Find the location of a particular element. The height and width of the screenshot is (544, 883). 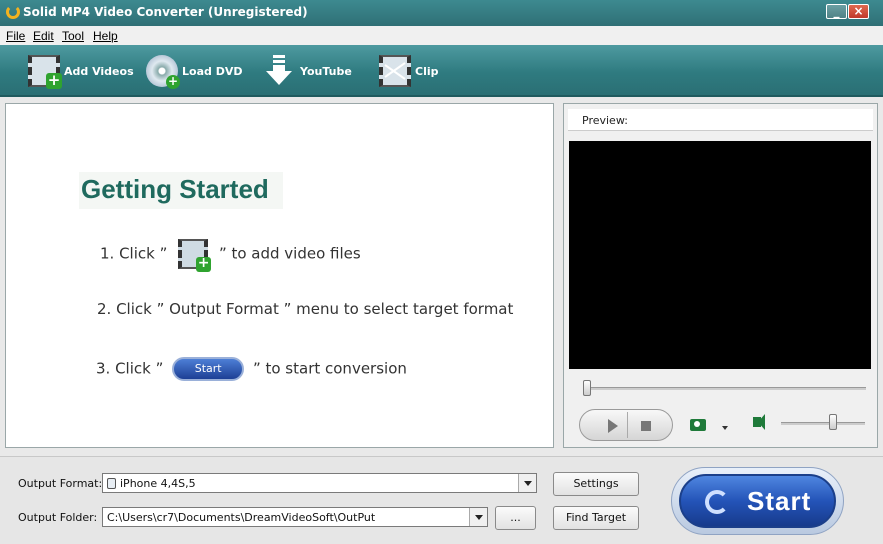

start-button: Start is located at coordinates (757, 501).